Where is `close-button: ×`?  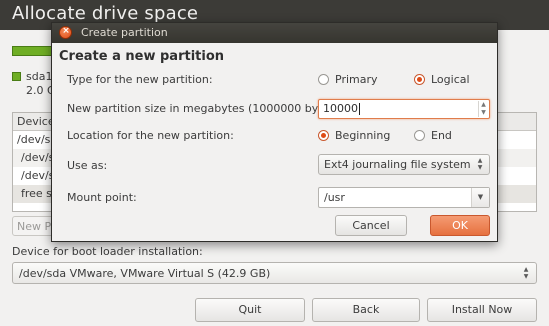 close-button: × is located at coordinates (65, 32).